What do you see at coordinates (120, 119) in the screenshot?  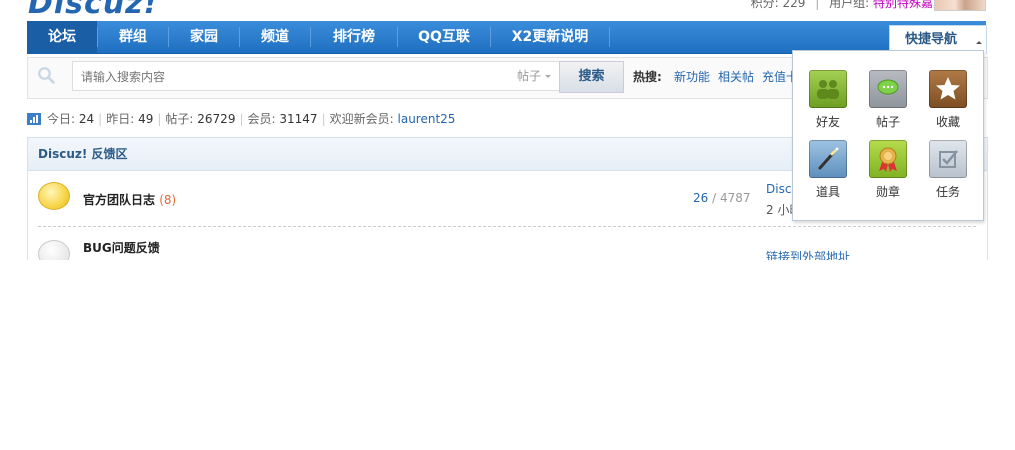 I see `stats-yesterday-label: 昨日:` at bounding box center [120, 119].